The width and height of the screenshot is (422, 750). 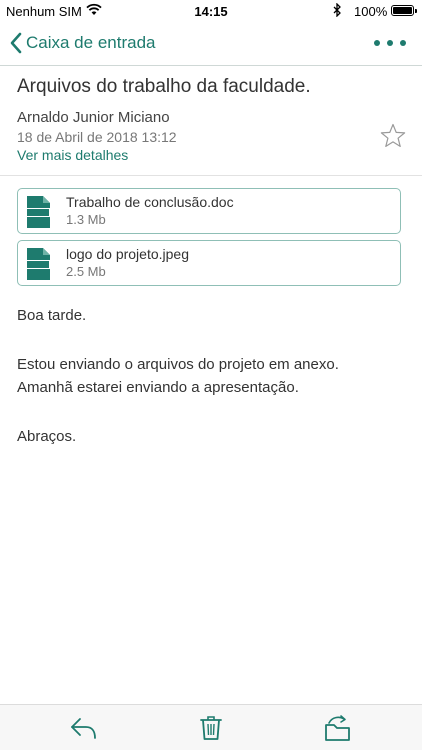 I want to click on back-button-label: Caixa de entrada, so click(x=91, y=42).